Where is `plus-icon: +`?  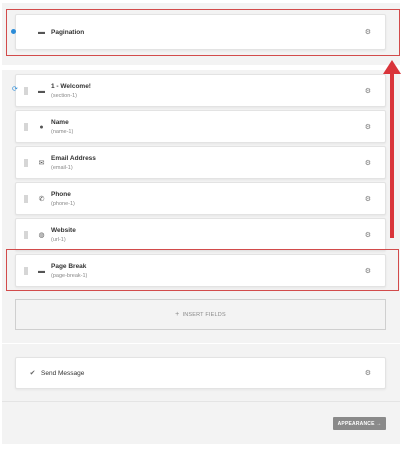 plus-icon: + is located at coordinates (177, 314).